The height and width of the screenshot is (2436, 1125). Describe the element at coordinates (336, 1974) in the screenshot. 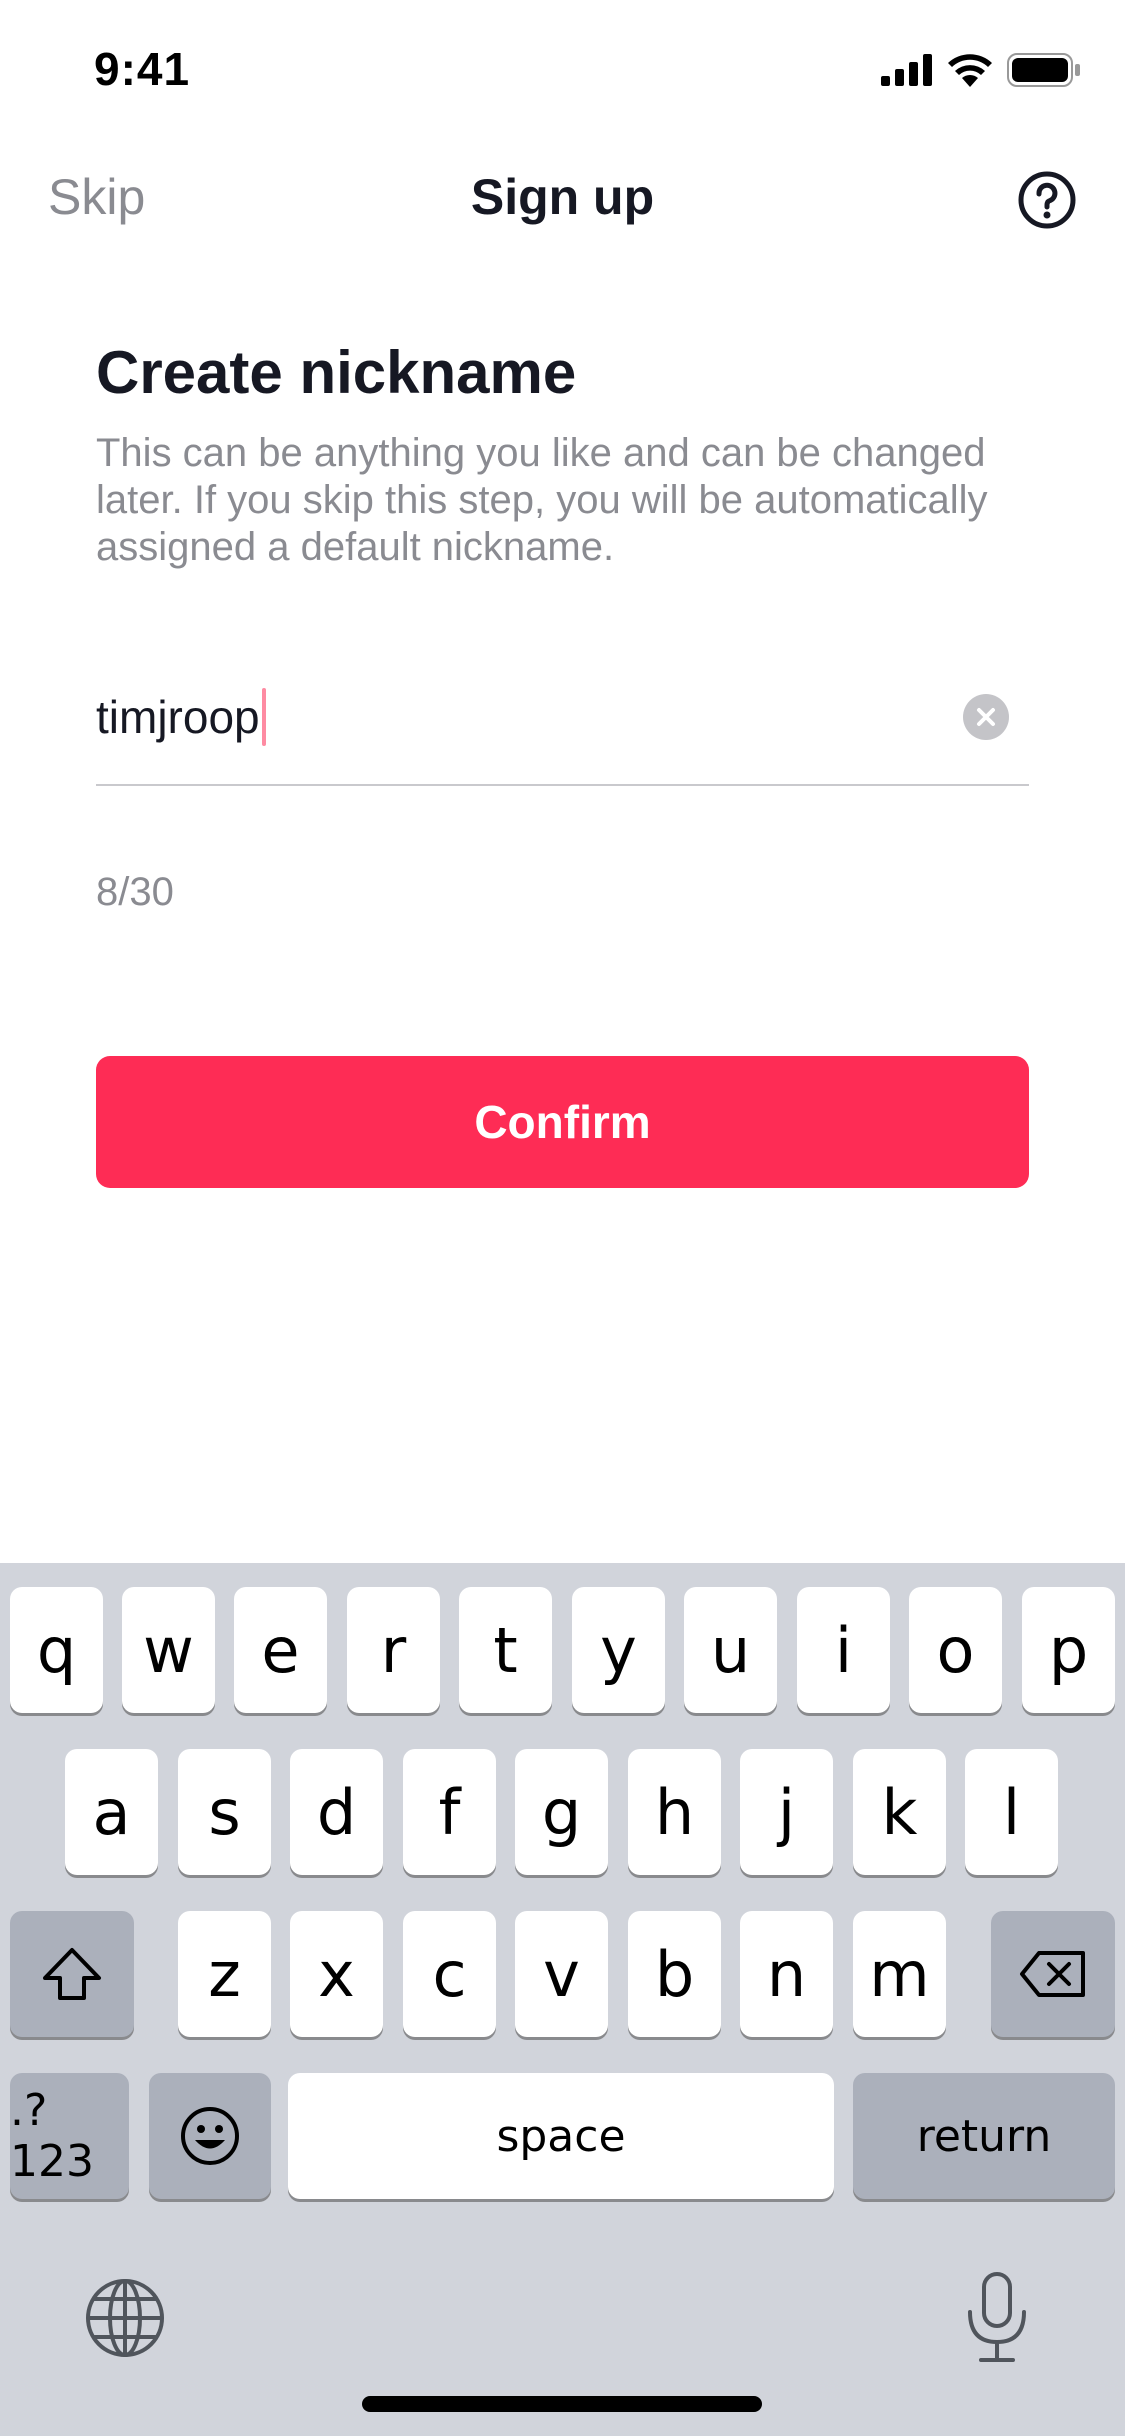

I see `key-x: x` at that location.